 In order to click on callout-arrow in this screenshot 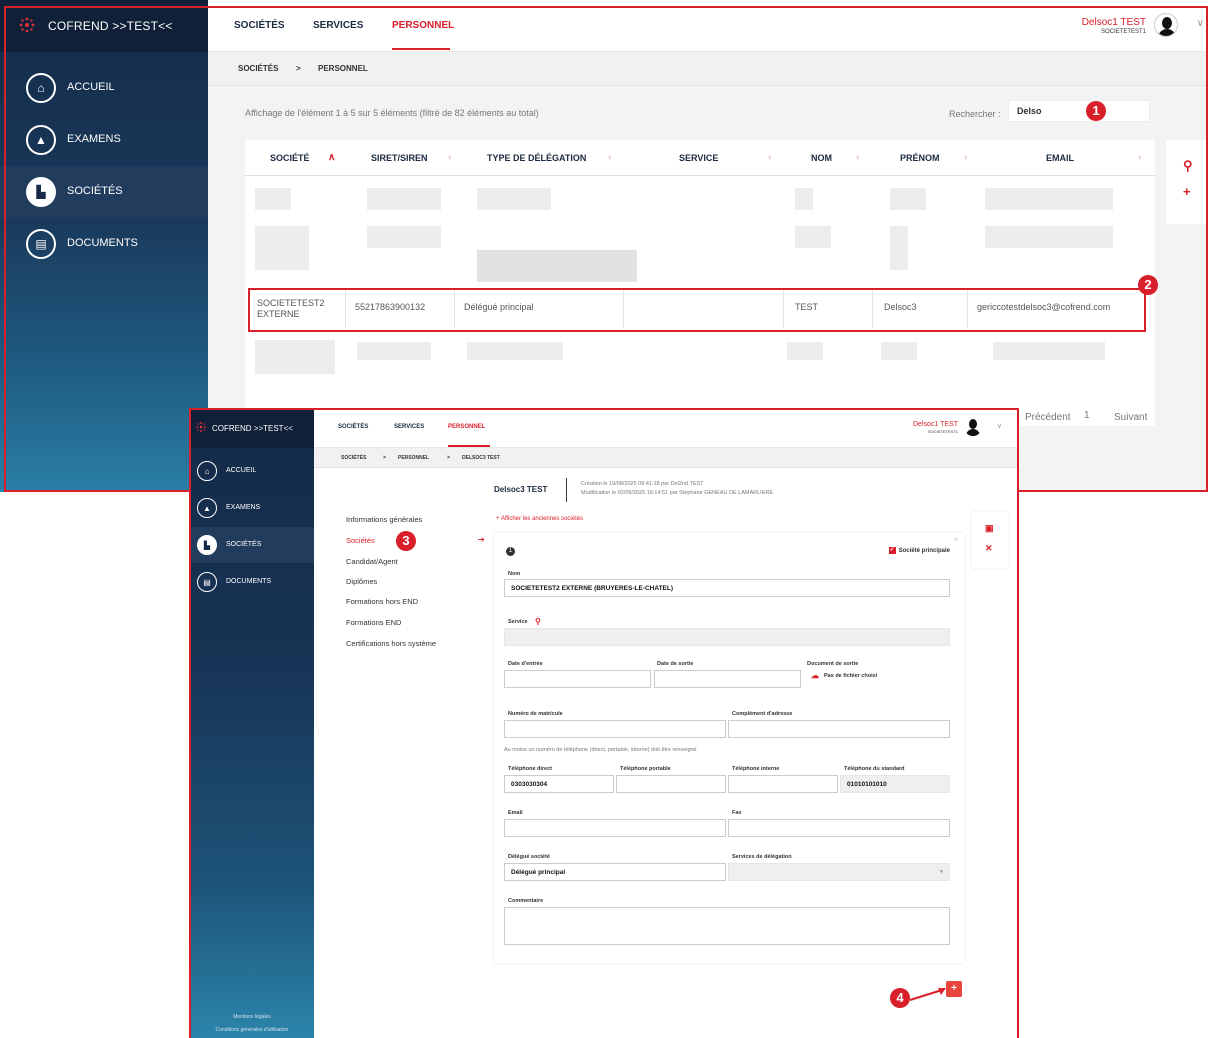, I will do `click(927, 994)`.